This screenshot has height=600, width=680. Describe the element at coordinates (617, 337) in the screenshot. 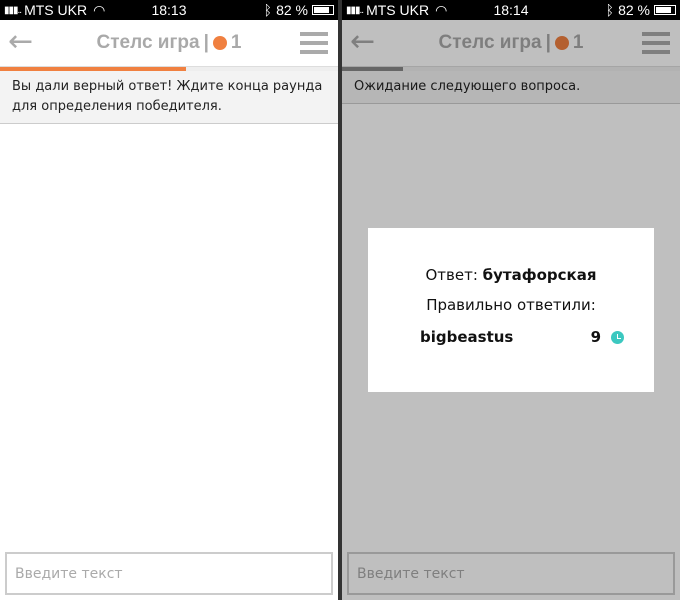

I see `clock-icon` at that location.